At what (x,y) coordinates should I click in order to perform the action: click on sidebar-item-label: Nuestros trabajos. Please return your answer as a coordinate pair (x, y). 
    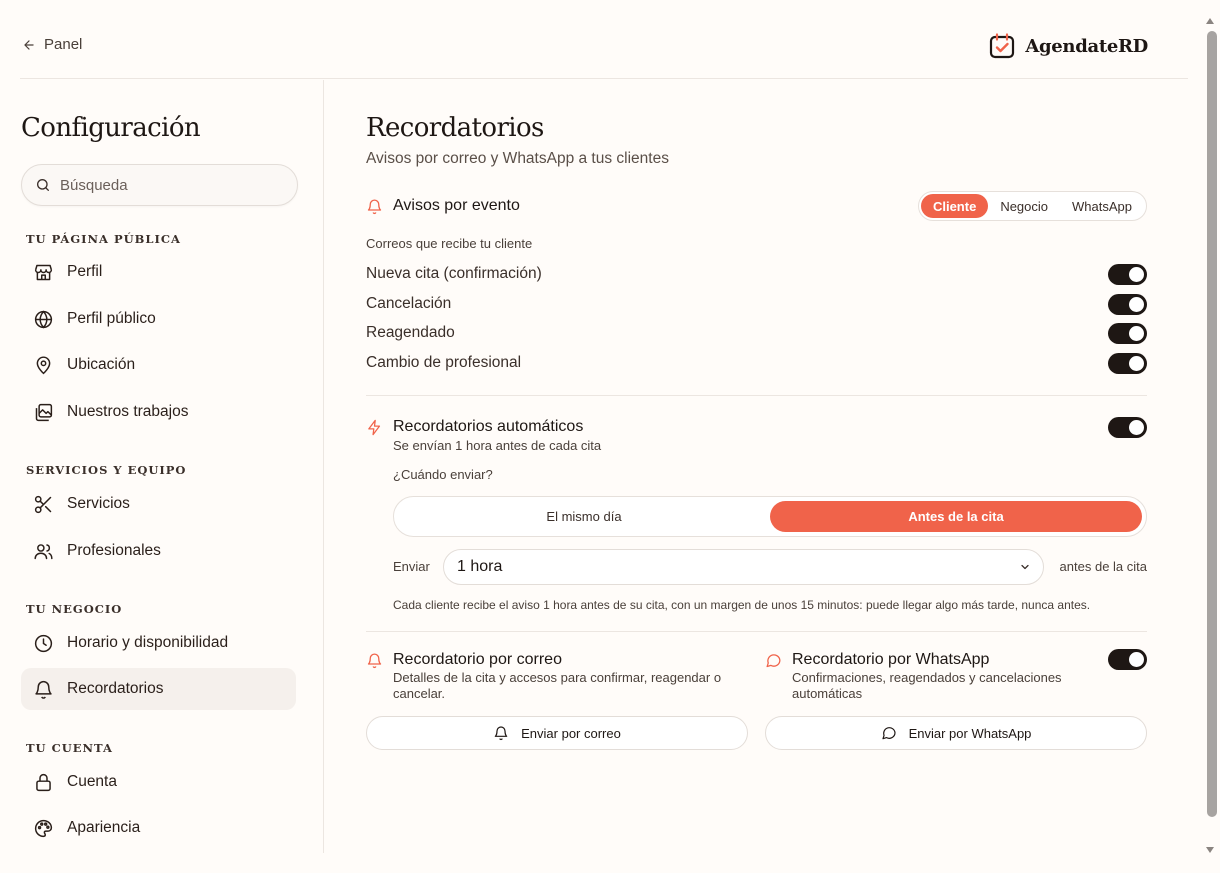
    Looking at the image, I should click on (128, 411).